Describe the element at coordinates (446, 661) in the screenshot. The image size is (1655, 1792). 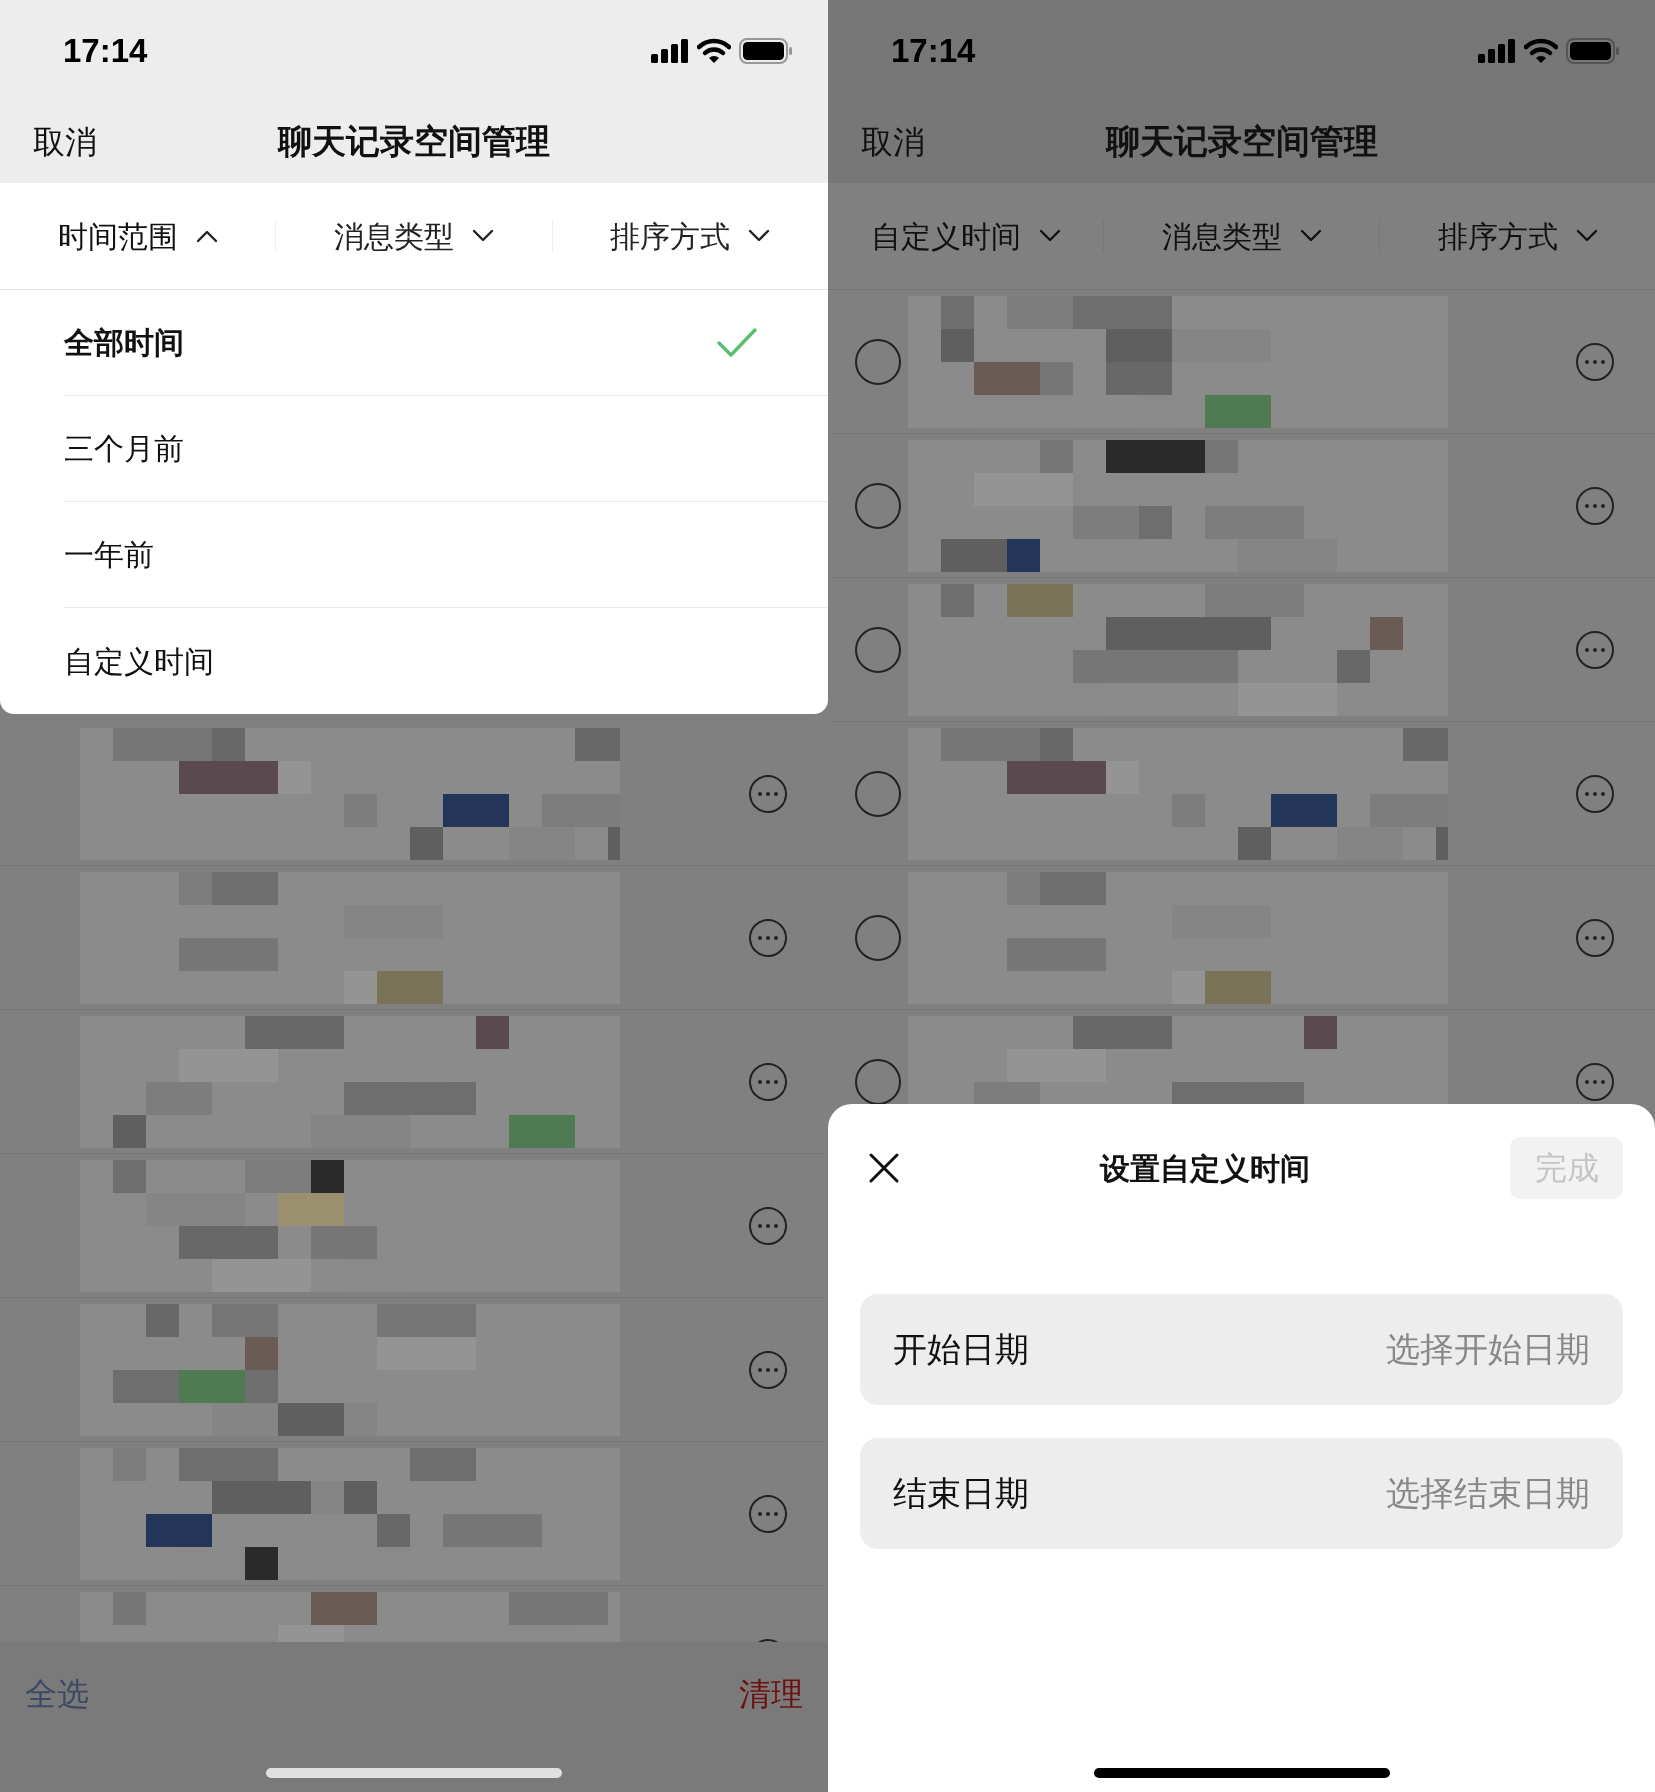
I see `menu-option: 自定义时间` at that location.